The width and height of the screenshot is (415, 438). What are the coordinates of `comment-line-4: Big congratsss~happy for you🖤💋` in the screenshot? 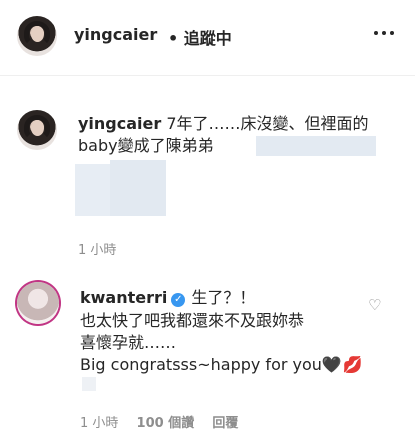 It's located at (222, 365).